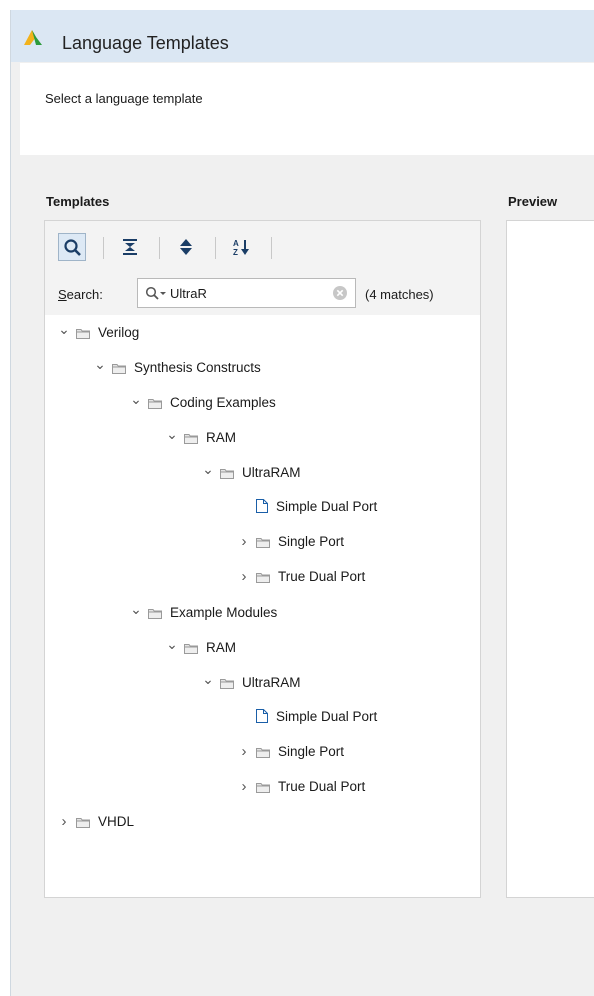 This screenshot has height=996, width=594. What do you see at coordinates (550, 559) in the screenshot?
I see `preview-panel` at bounding box center [550, 559].